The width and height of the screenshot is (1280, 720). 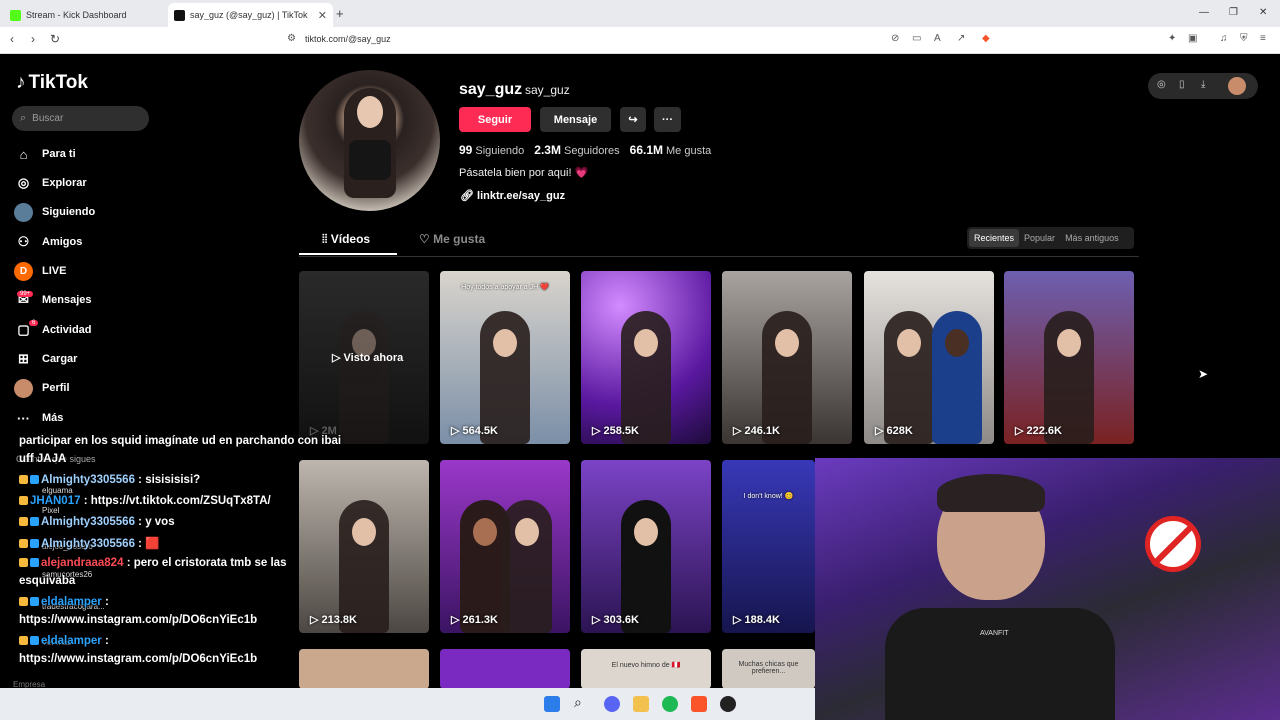 What do you see at coordinates (699, 704) in the screenshot?
I see `brave-icon` at bounding box center [699, 704].